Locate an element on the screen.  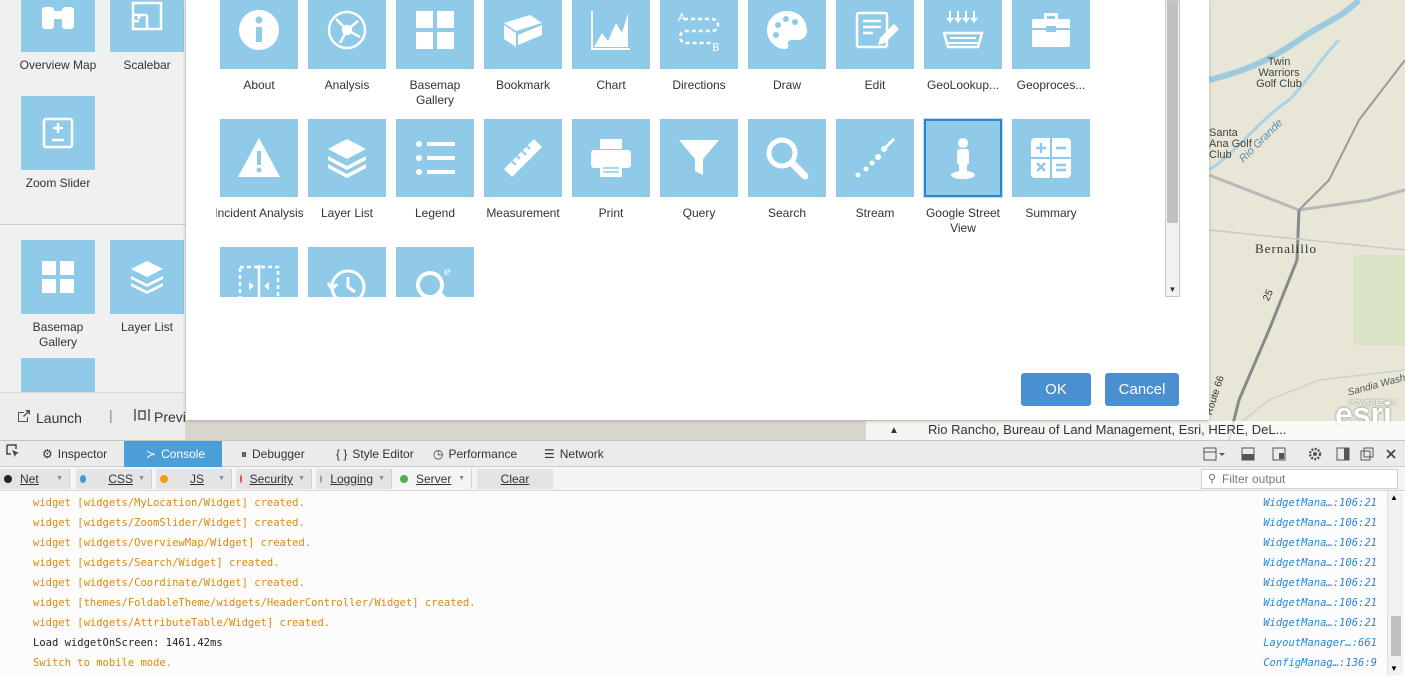
widget-item-bookmark: Bookmark is located at coordinates (523, 46).